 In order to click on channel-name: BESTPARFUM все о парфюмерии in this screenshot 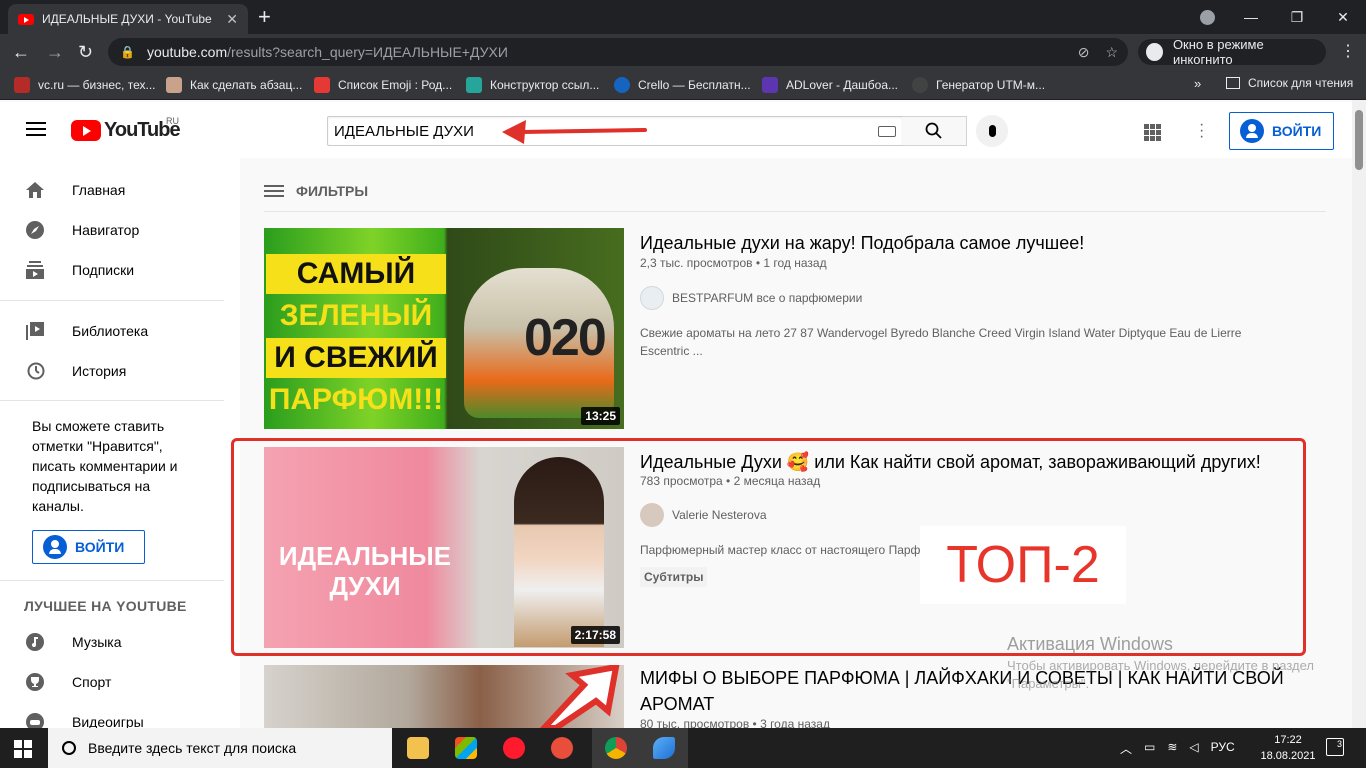, I will do `click(767, 298)`.